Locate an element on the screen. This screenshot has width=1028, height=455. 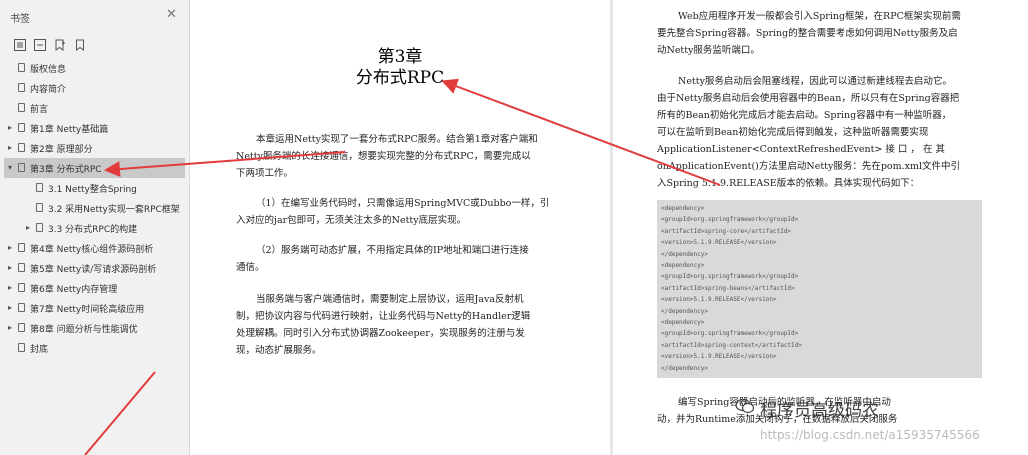
bookmark-icon is located at coordinates (80, 43).